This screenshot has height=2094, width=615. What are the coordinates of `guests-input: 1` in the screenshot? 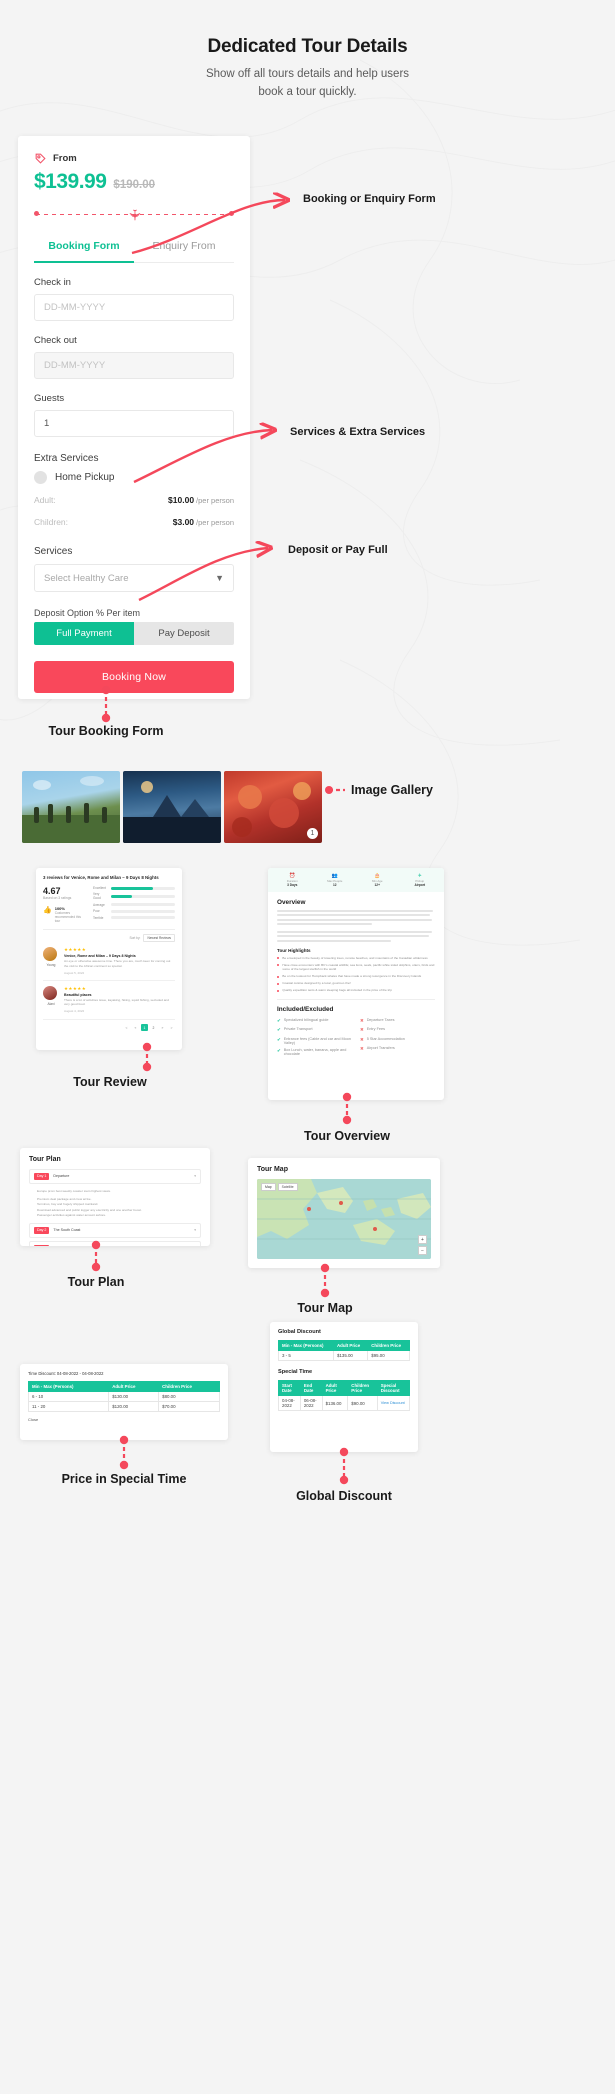 It's located at (134, 423).